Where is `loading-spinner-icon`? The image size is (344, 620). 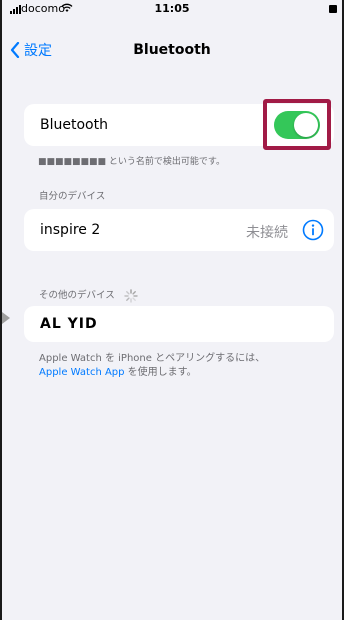
loading-spinner-icon is located at coordinates (131, 295).